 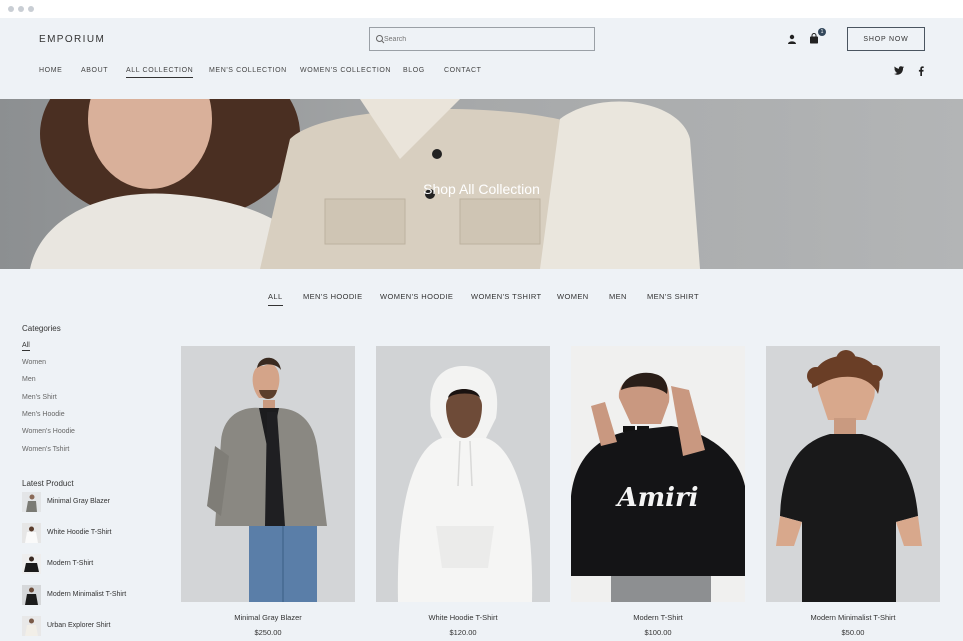 What do you see at coordinates (618, 296) in the screenshot?
I see `filter-men: MEN` at bounding box center [618, 296].